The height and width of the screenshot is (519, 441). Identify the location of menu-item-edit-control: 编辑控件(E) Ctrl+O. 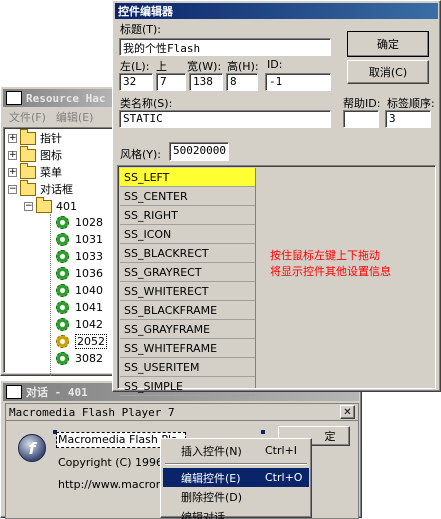
(236, 477).